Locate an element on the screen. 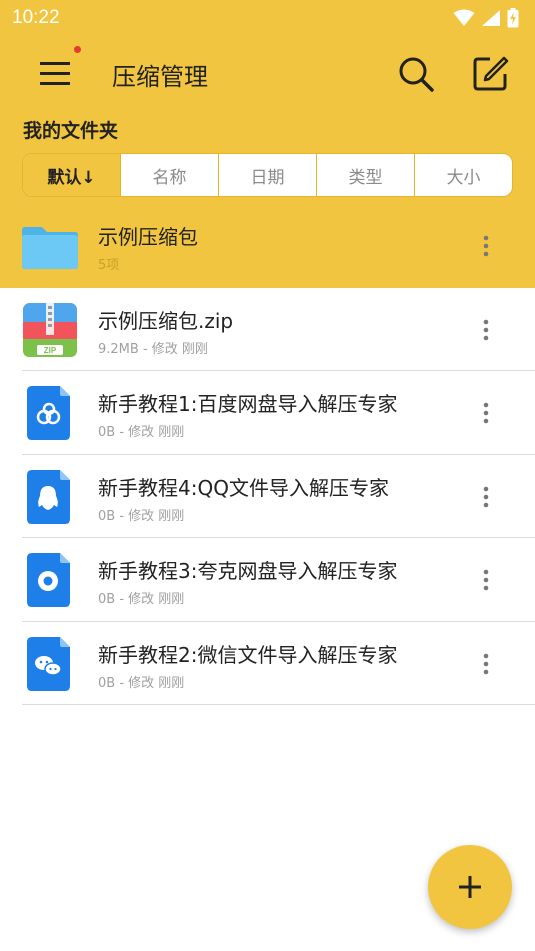 The image size is (535, 951). signal-icon is located at coordinates (491, 18).